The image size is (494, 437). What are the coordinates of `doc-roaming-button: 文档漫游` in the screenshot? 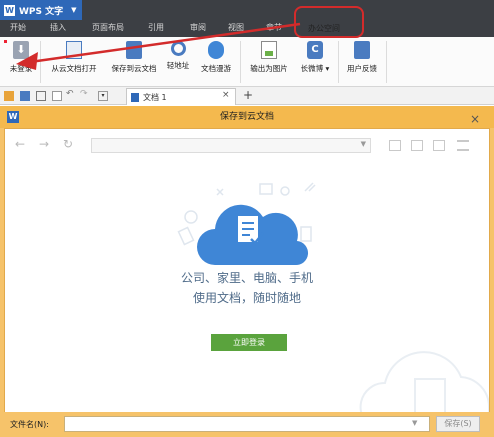 It's located at (216, 57).